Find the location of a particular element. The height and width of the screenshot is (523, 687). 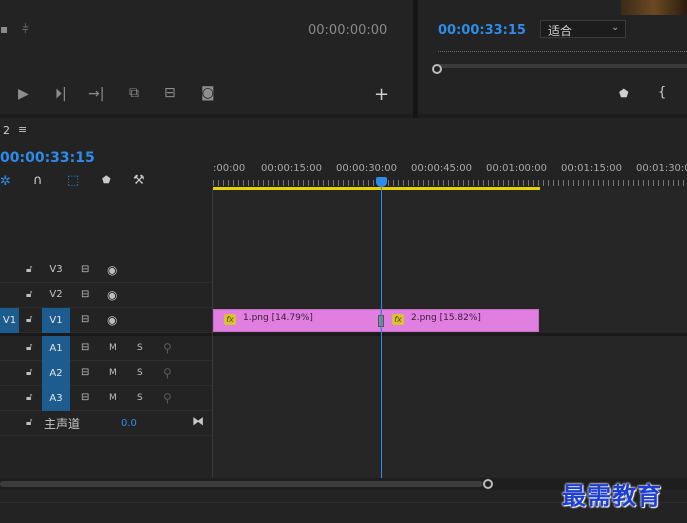

clip-2: fx 2.png [15.82%] is located at coordinates (460, 320).